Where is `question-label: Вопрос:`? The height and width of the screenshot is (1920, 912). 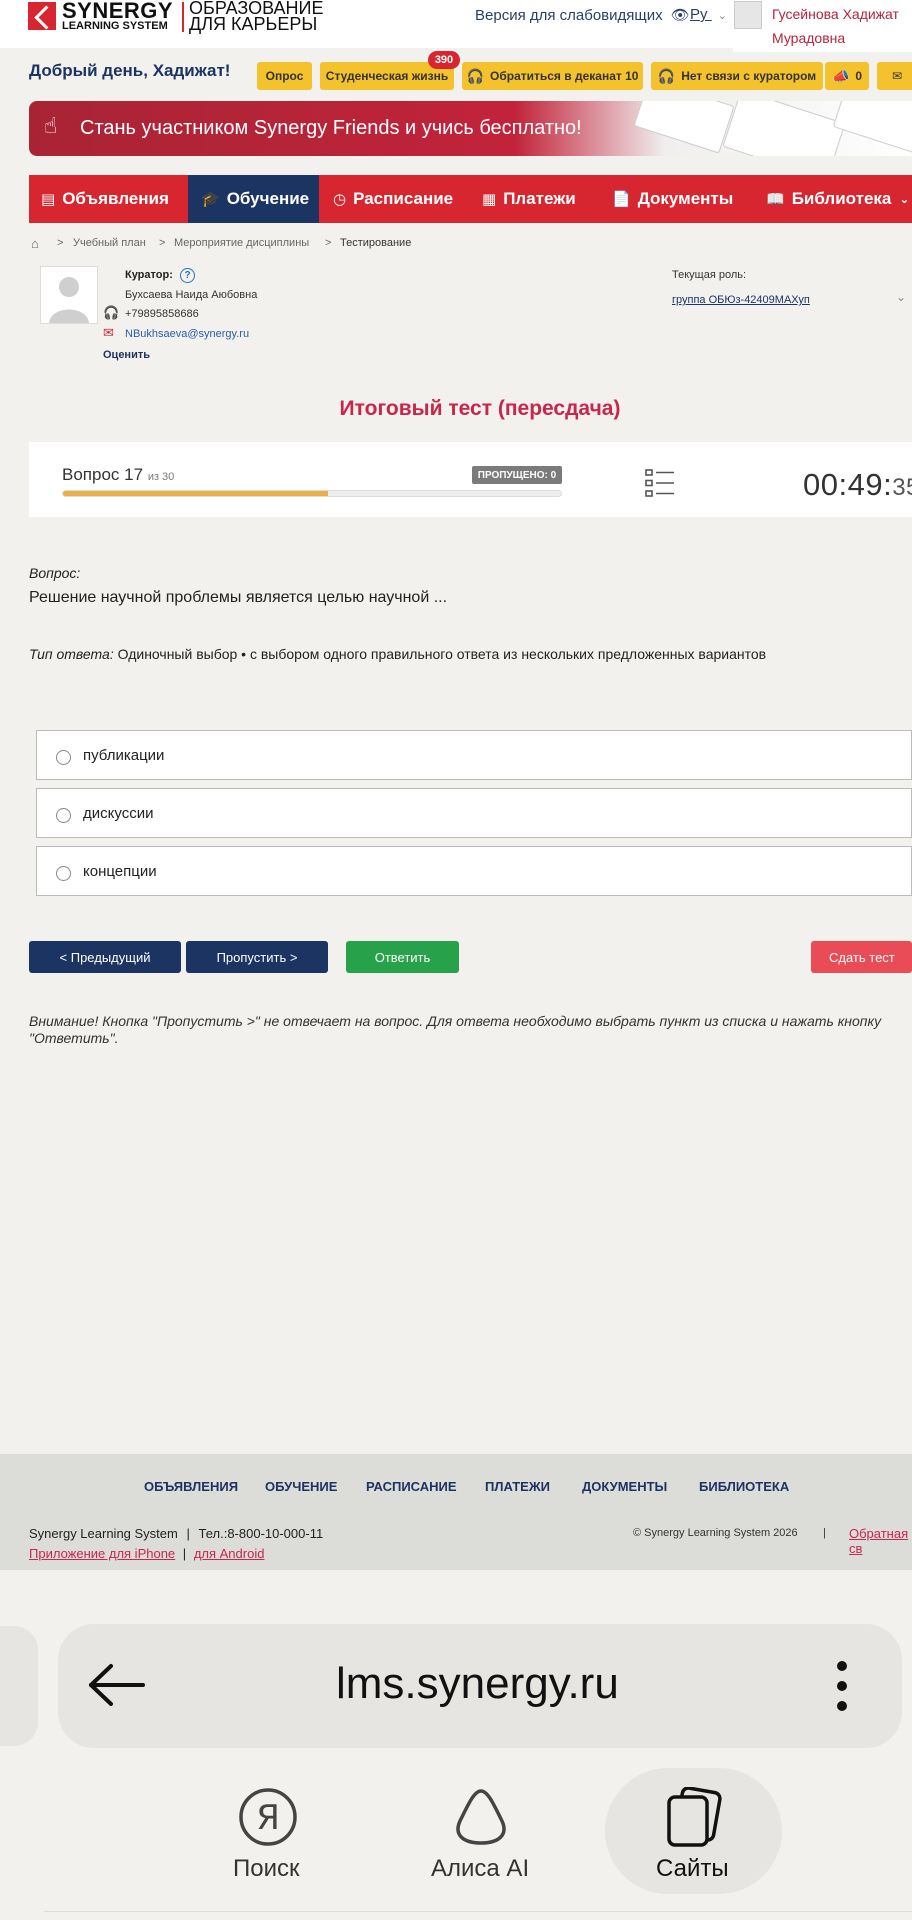
question-label: Вопрос: is located at coordinates (55, 573).